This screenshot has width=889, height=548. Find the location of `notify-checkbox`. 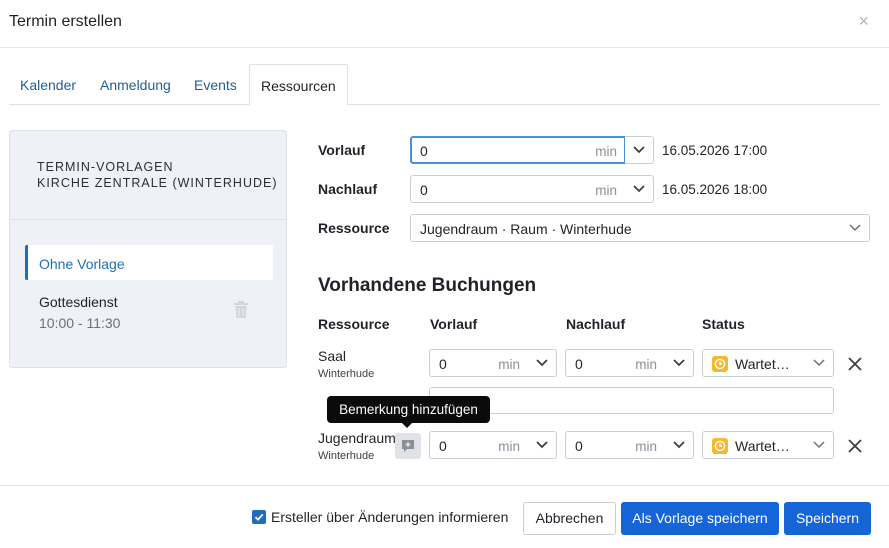

notify-checkbox is located at coordinates (259, 517).